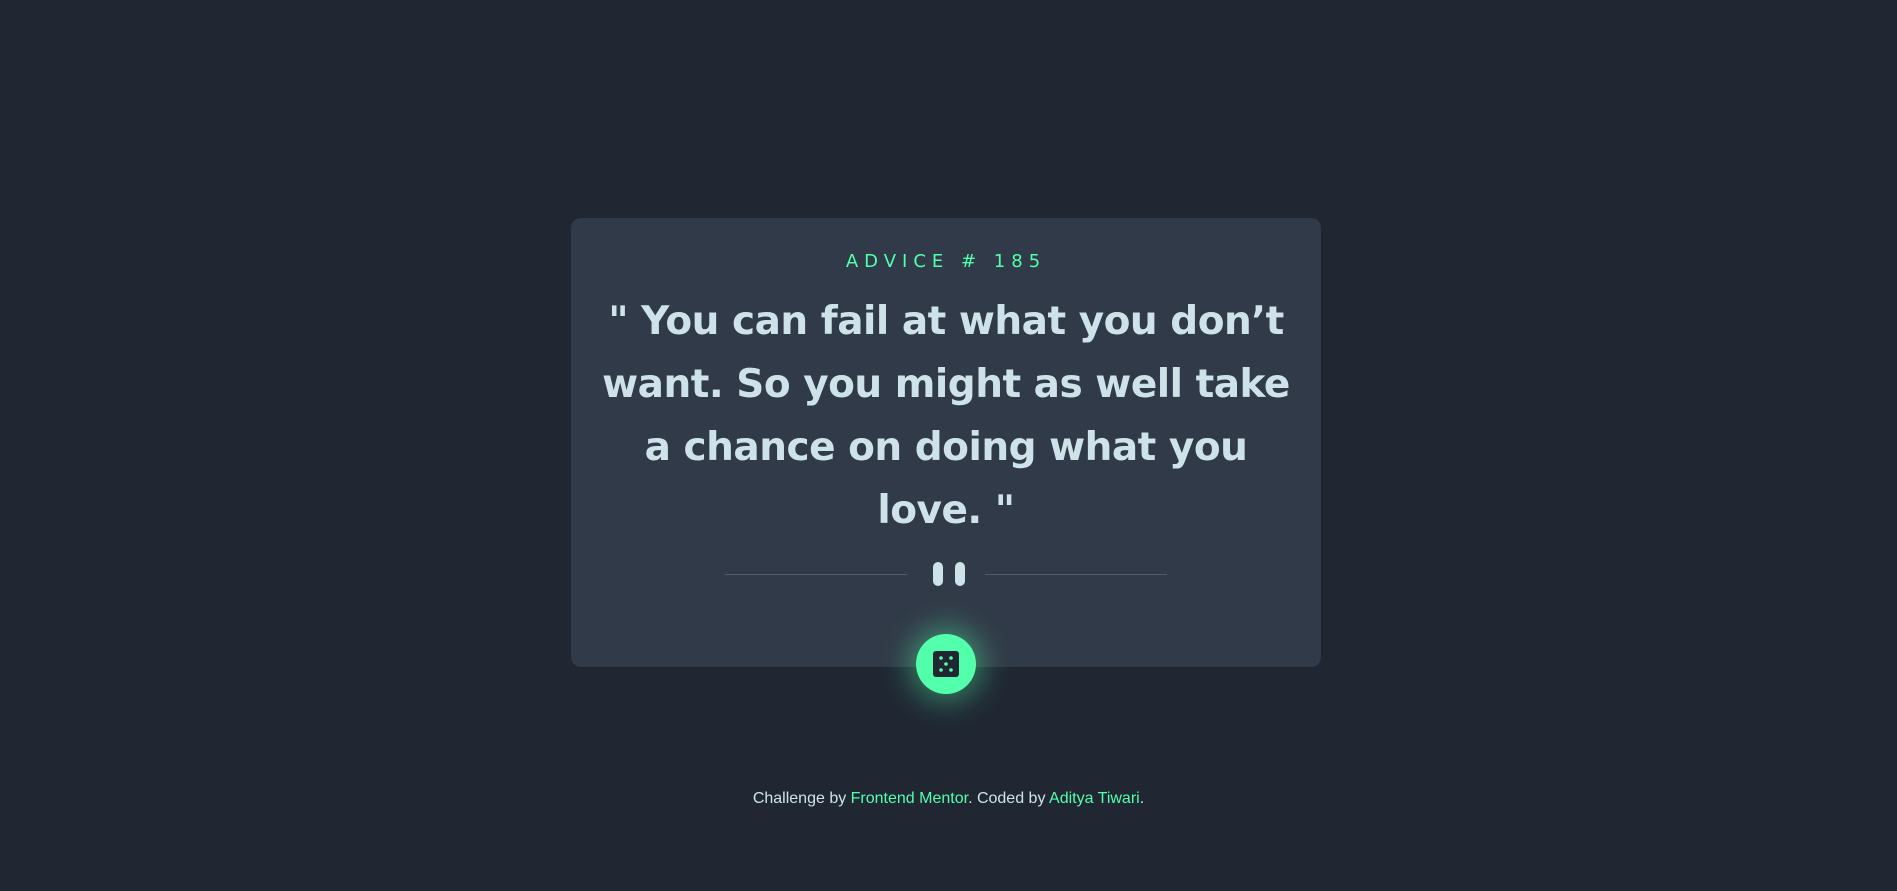 This screenshot has height=891, width=1897. What do you see at coordinates (1142, 798) in the screenshot?
I see `footer-suffix: .` at bounding box center [1142, 798].